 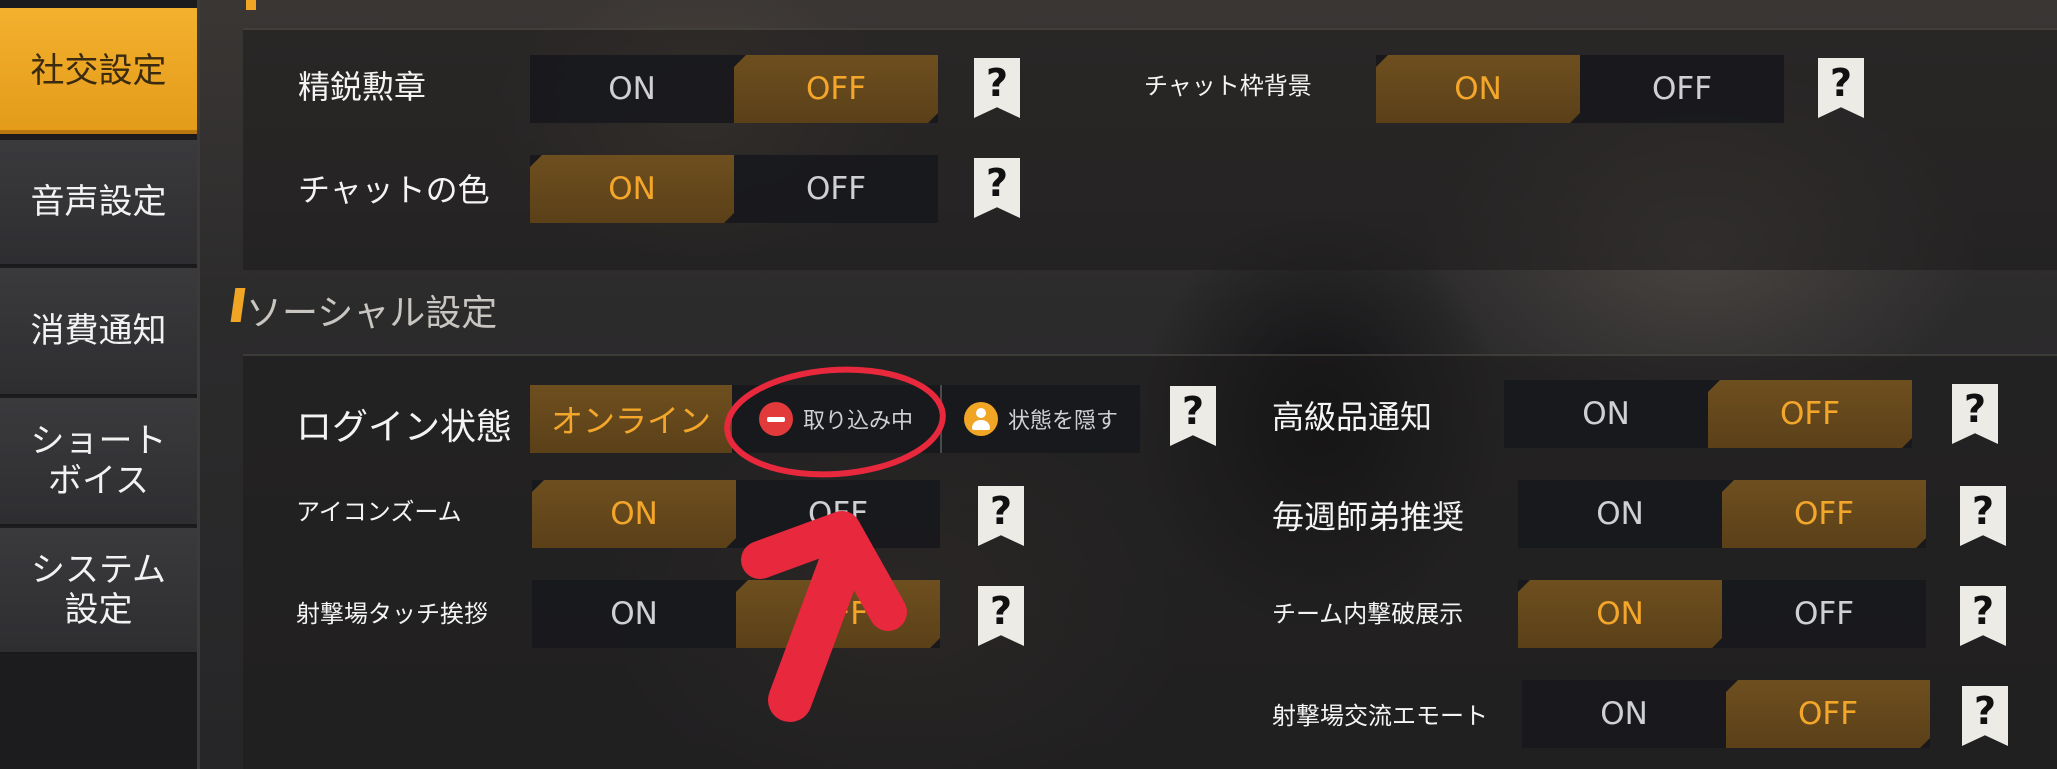 What do you see at coordinates (838, 614) in the screenshot?
I see `range-touch-greeting-off: OFF` at bounding box center [838, 614].